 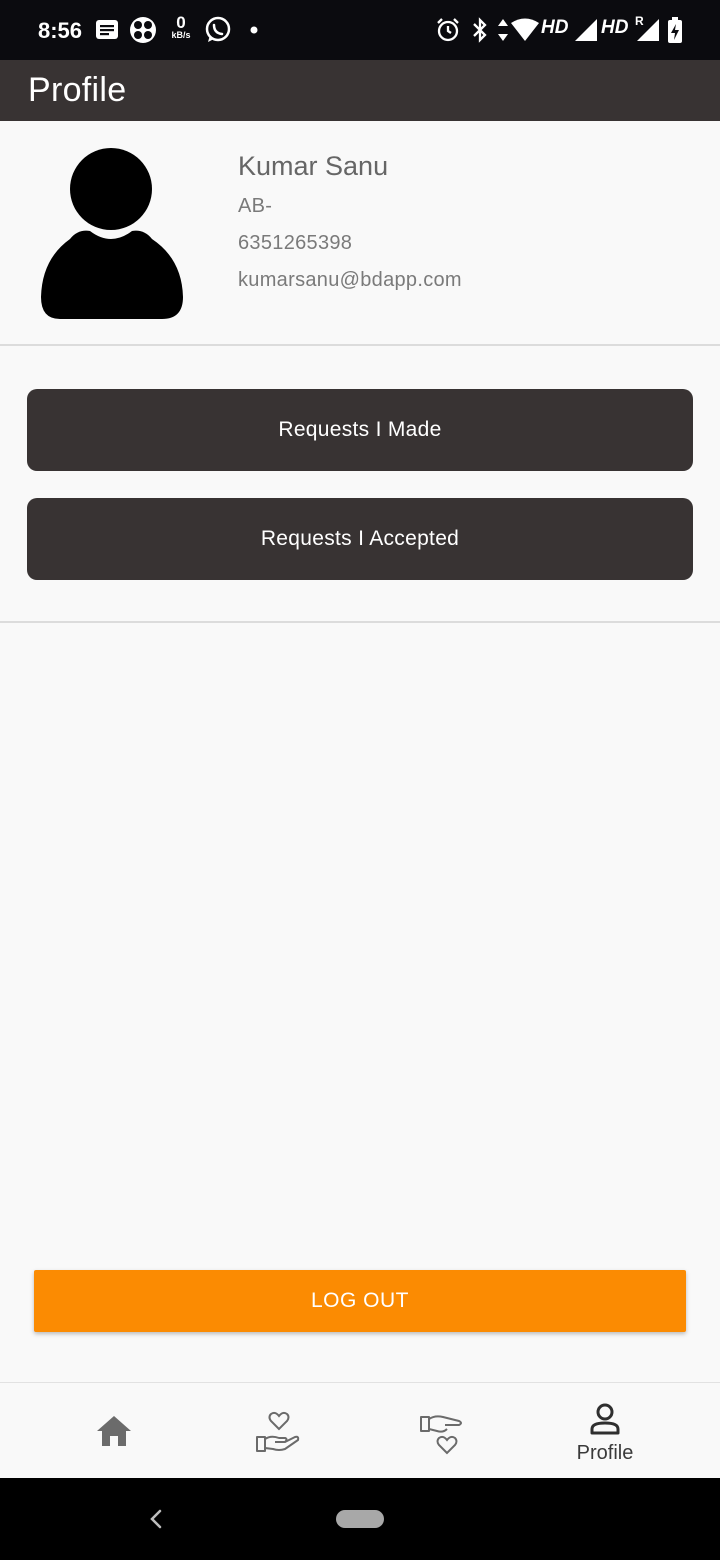 I want to click on user-name: Kumar Sanu, so click(x=313, y=166).